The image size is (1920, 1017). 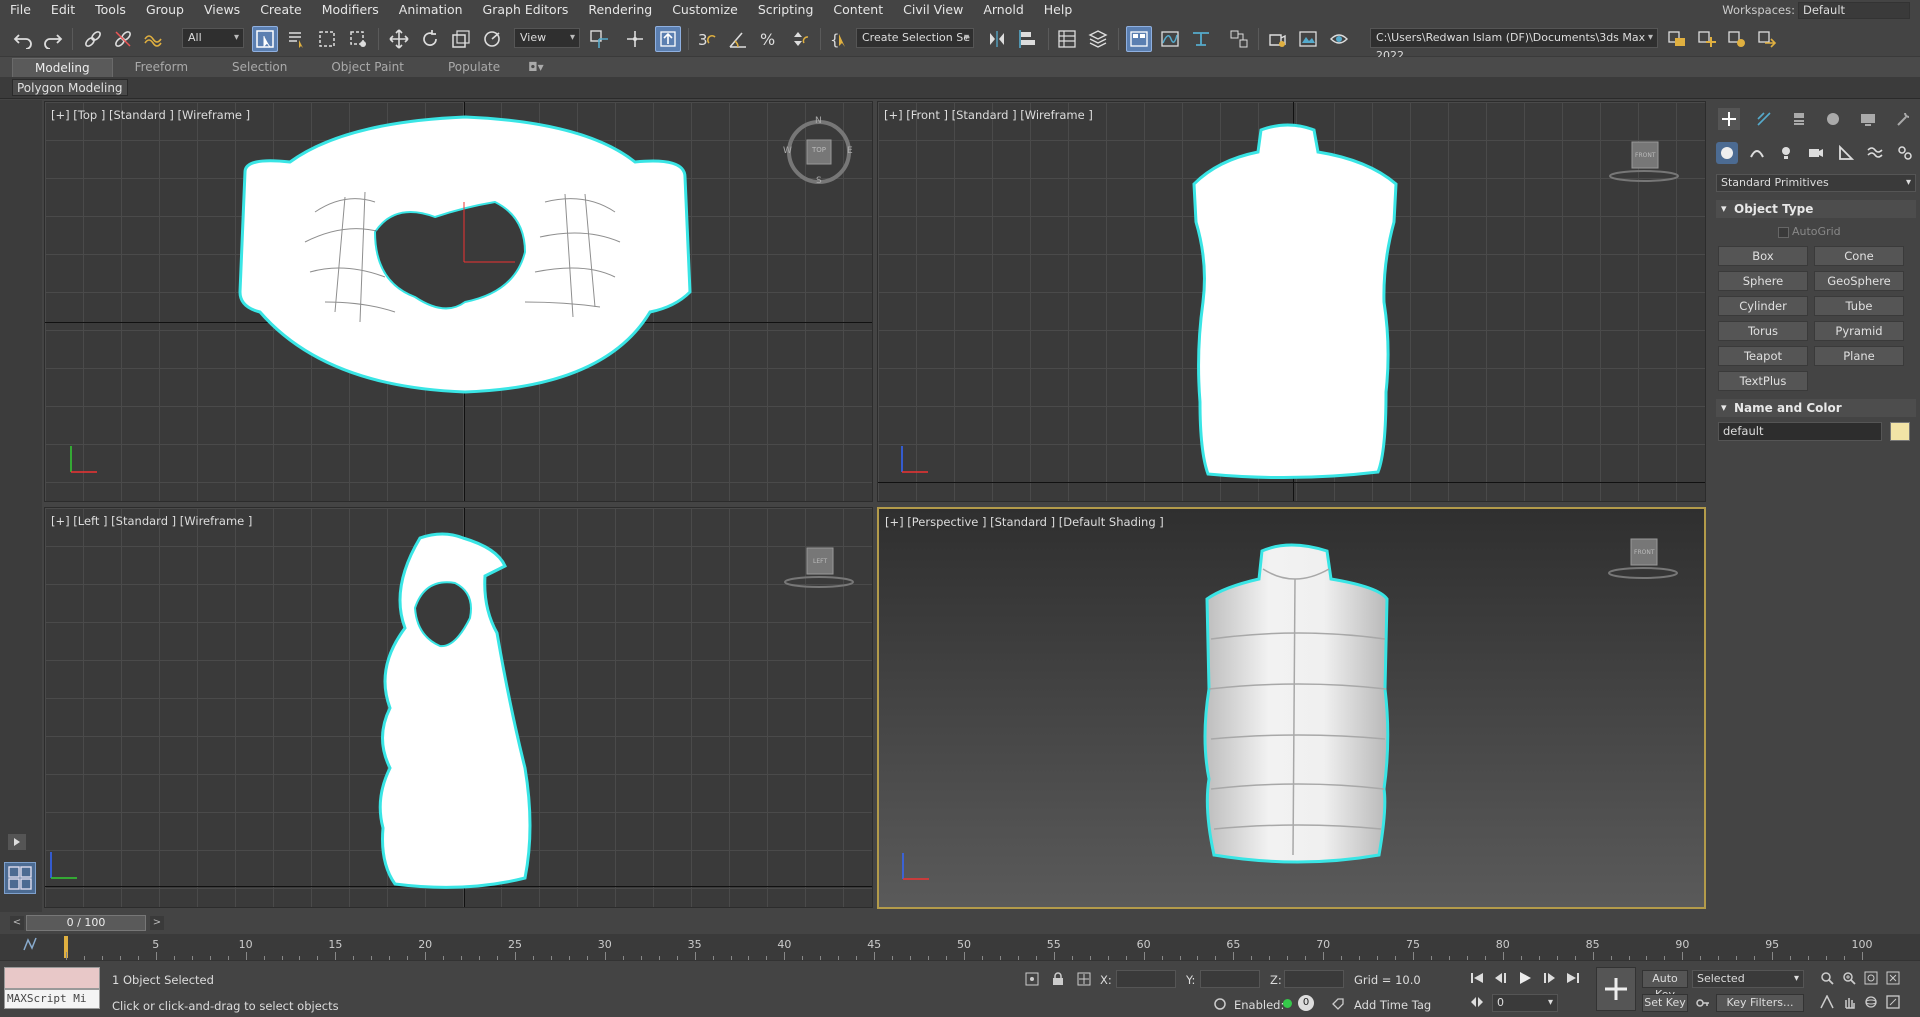 What do you see at coordinates (1757, 153) in the screenshot?
I see `shapes-icon` at bounding box center [1757, 153].